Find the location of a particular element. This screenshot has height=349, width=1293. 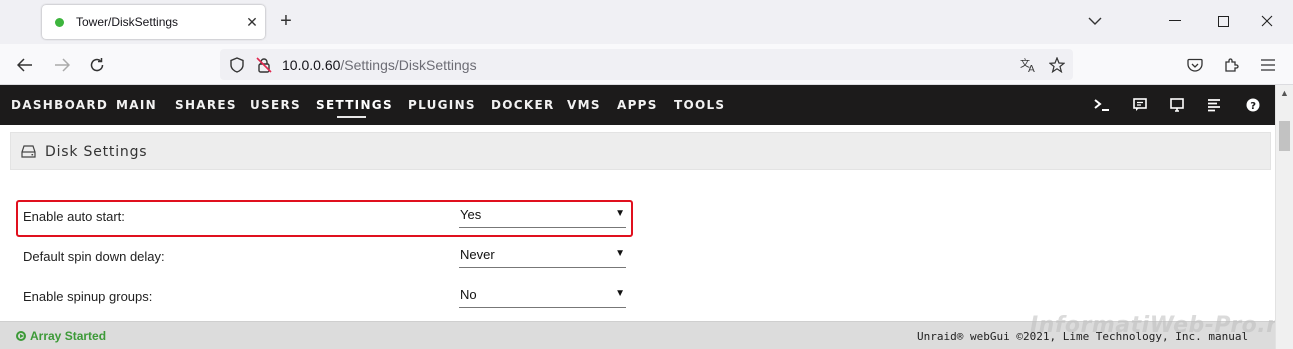

spin-down-delay-value: Never is located at coordinates (477, 254).